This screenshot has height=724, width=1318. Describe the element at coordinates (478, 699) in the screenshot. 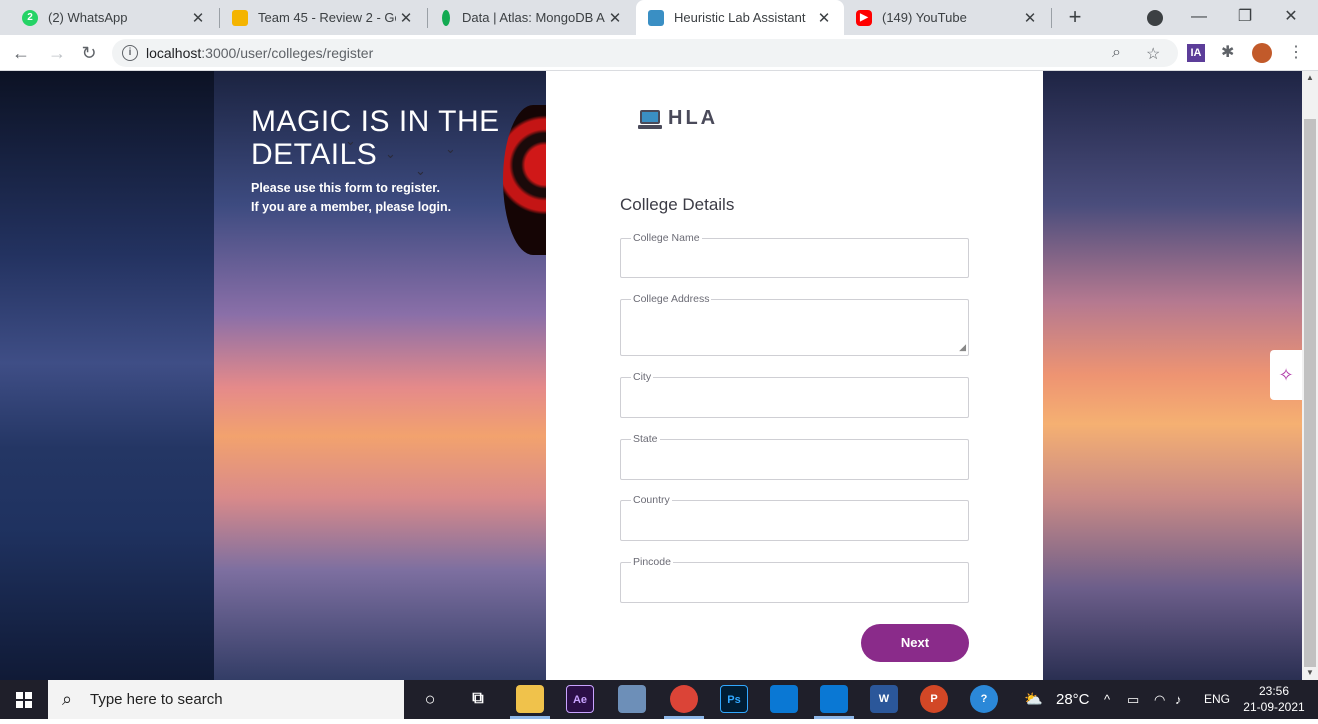

I see `task-view-icon: ⧉` at that location.